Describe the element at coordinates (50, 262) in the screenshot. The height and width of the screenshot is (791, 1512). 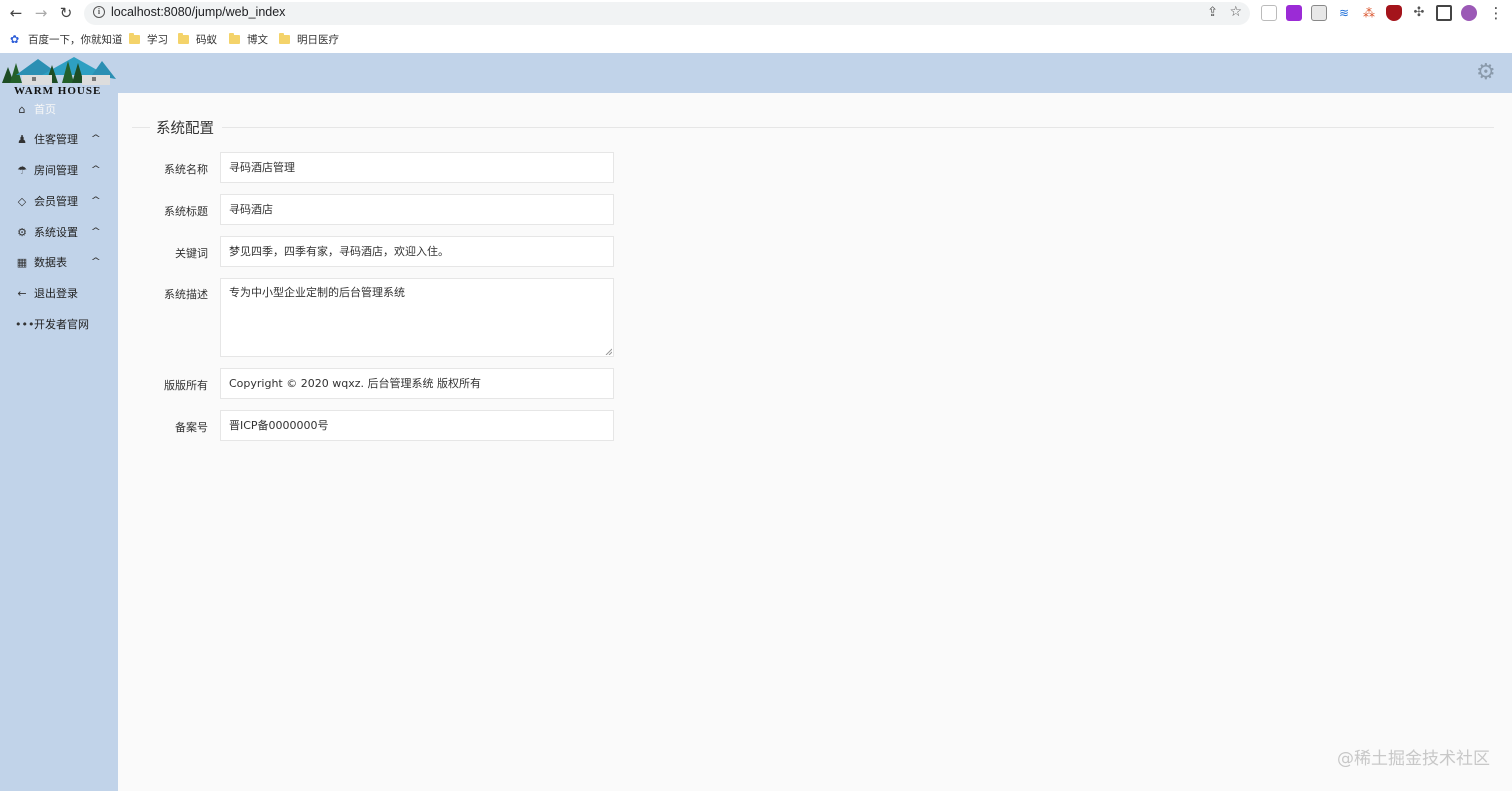
I see `sidebar-item-label: 数据表` at that location.